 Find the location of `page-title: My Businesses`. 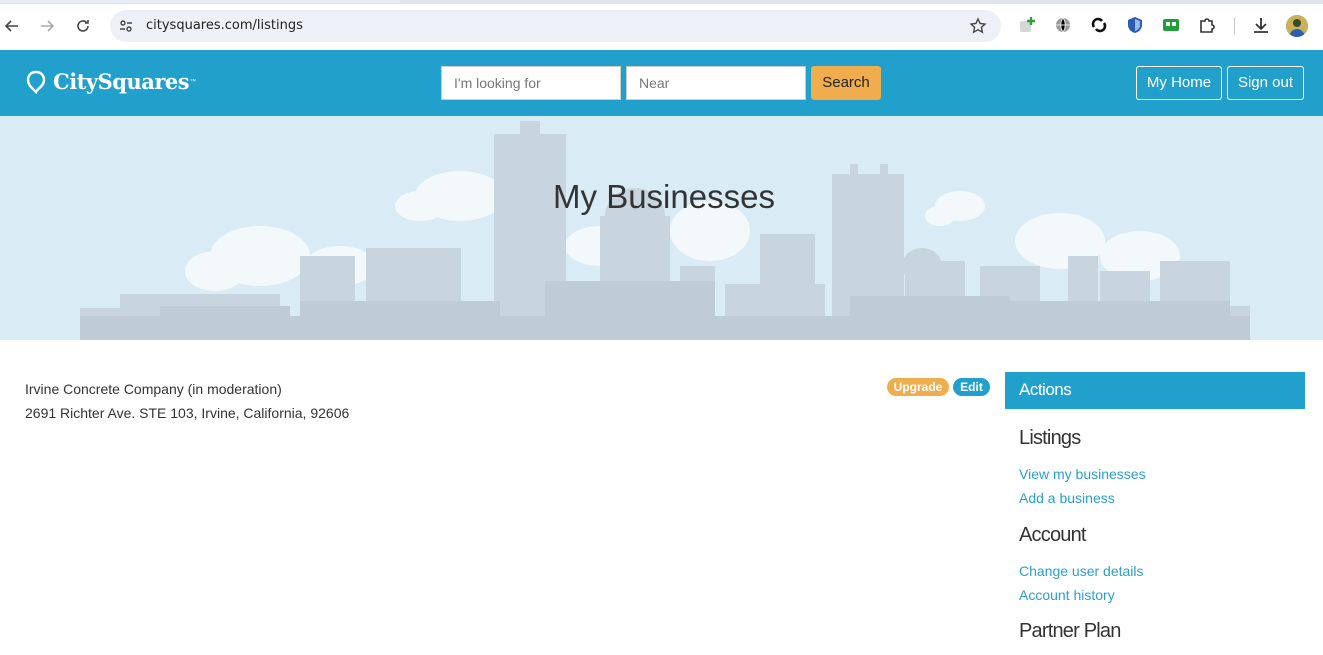

page-title: My Businesses is located at coordinates (664, 196).